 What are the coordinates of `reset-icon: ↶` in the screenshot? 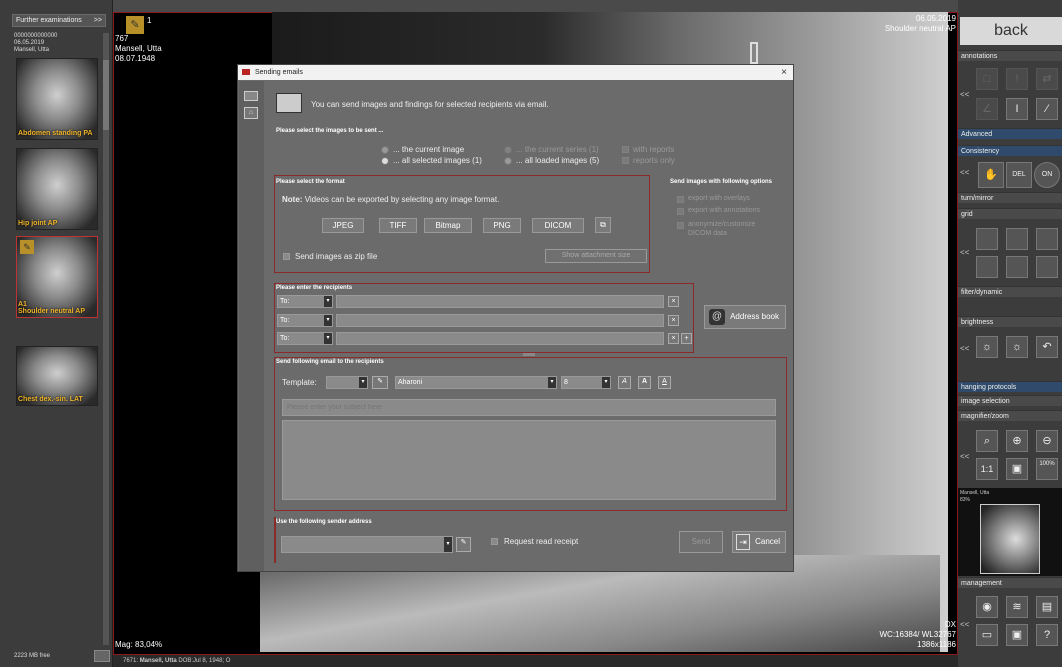 It's located at (1047, 347).